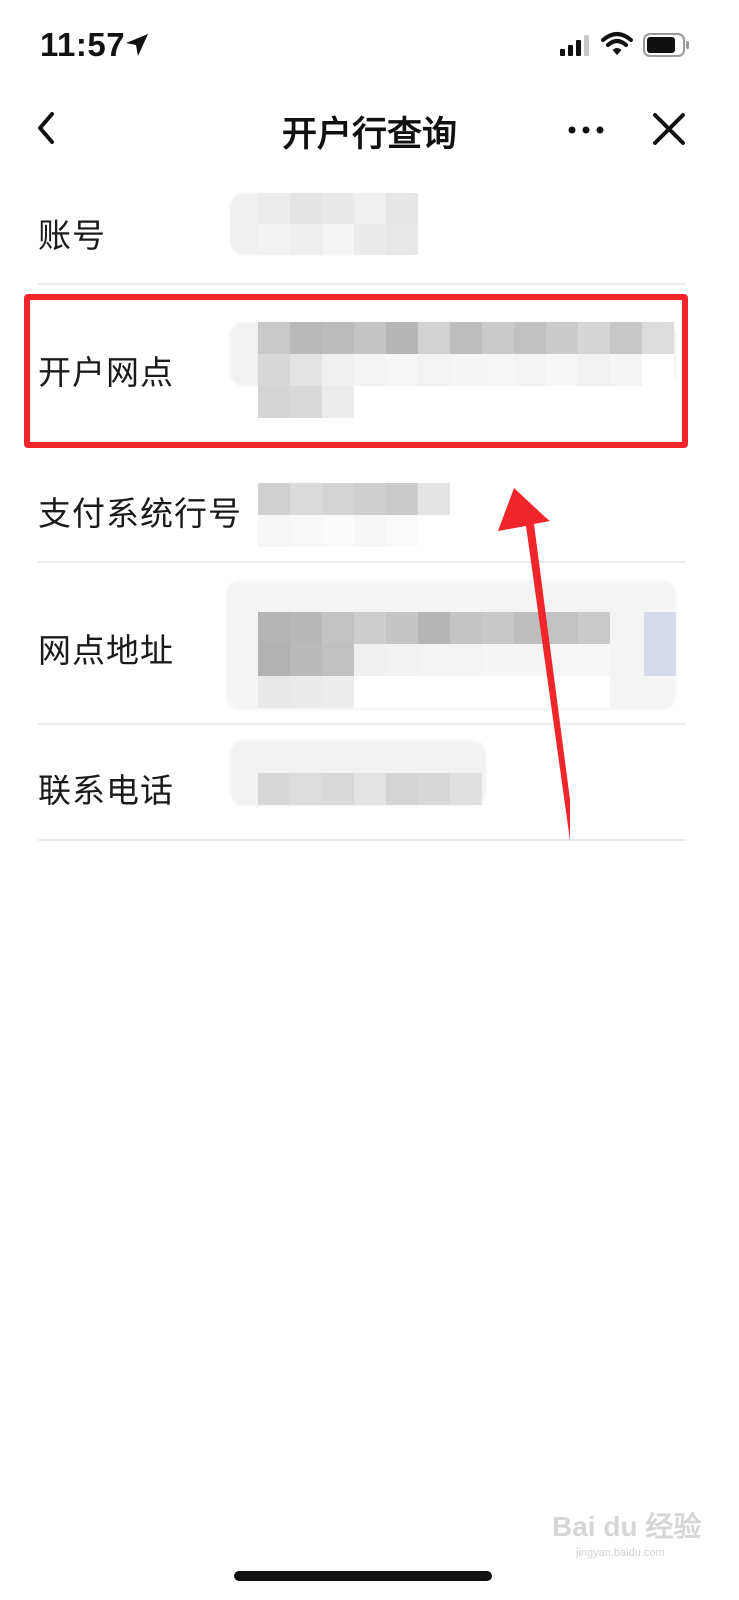 This screenshot has width=739, height=1600. Describe the element at coordinates (627, 1526) in the screenshot. I see `baidu-watermark: Bai du 经验` at that location.